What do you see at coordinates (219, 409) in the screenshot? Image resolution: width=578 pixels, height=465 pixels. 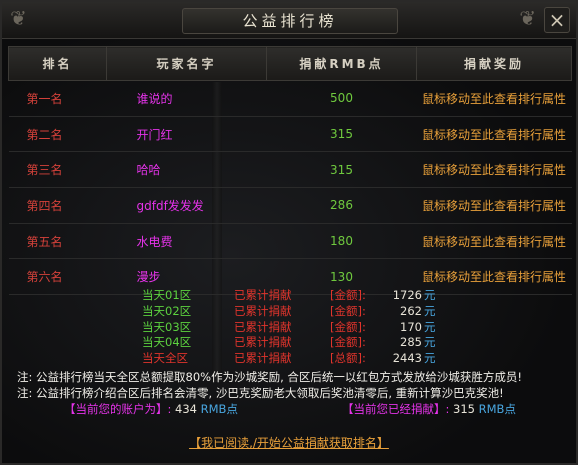 I see `account-unit: RMB点` at bounding box center [219, 409].